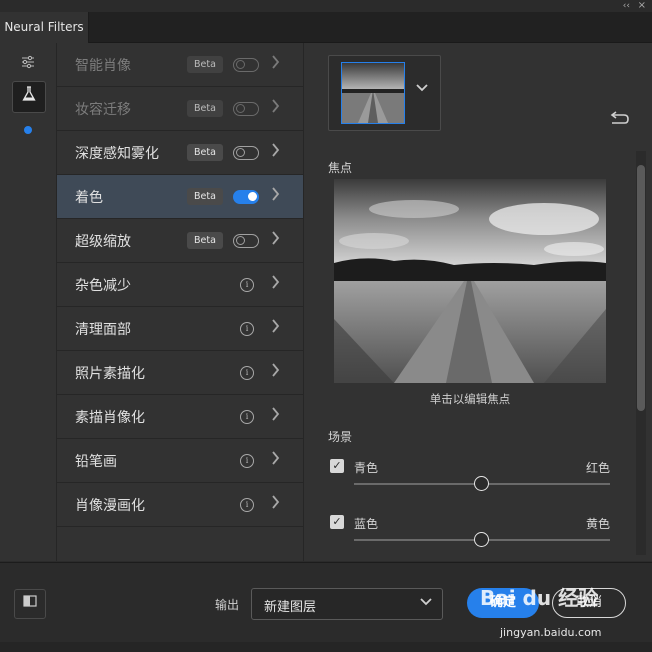  I want to click on thumbnail-image, so click(373, 93).